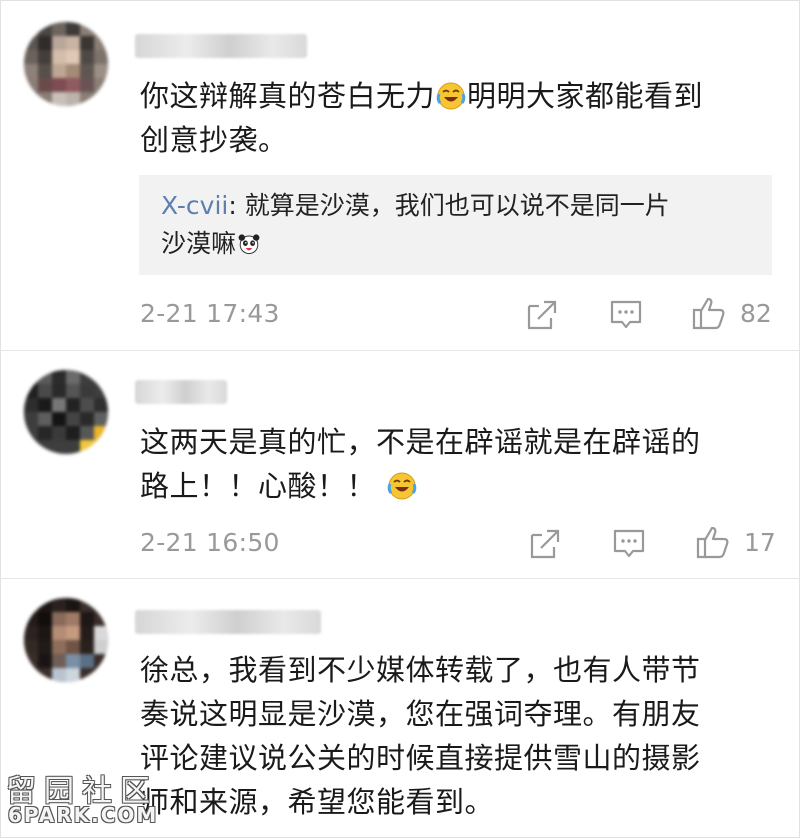 This screenshot has width=800, height=838. Describe the element at coordinates (760, 542) in the screenshot. I see `like-count: 17` at that location.